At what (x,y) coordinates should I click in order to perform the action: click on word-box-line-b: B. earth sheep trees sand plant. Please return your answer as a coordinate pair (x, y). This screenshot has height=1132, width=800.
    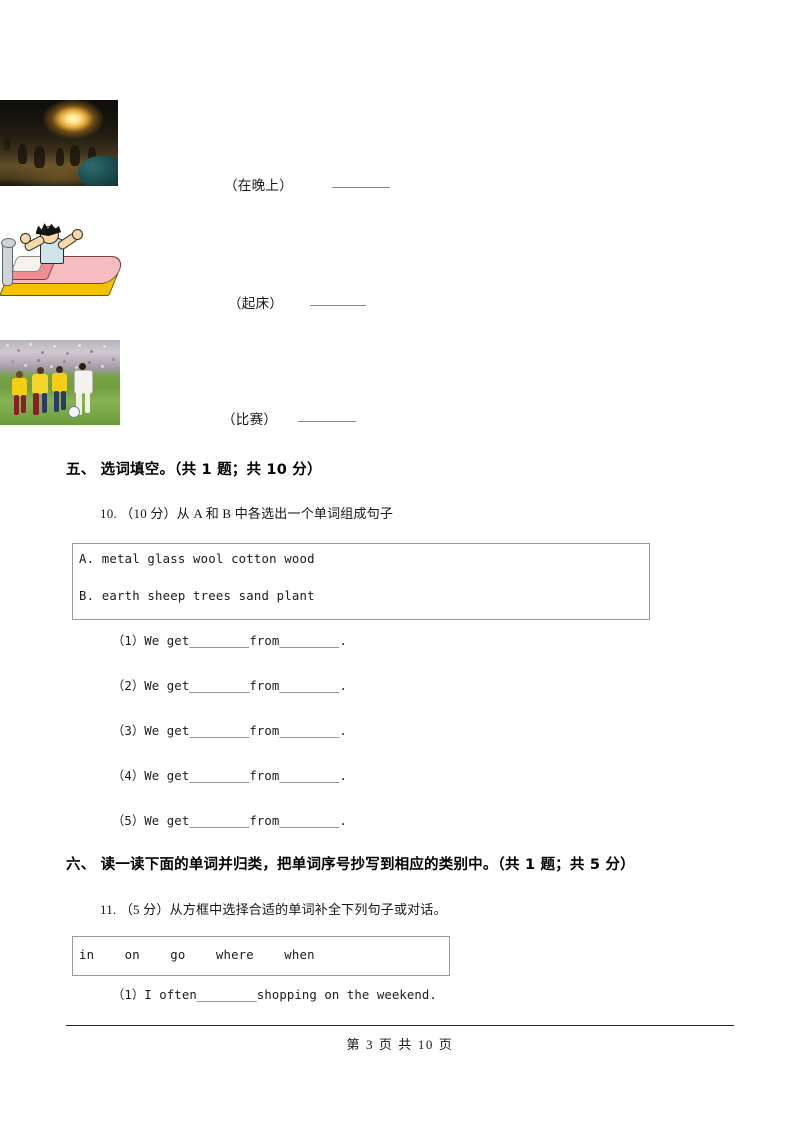
    Looking at the image, I should click on (197, 596).